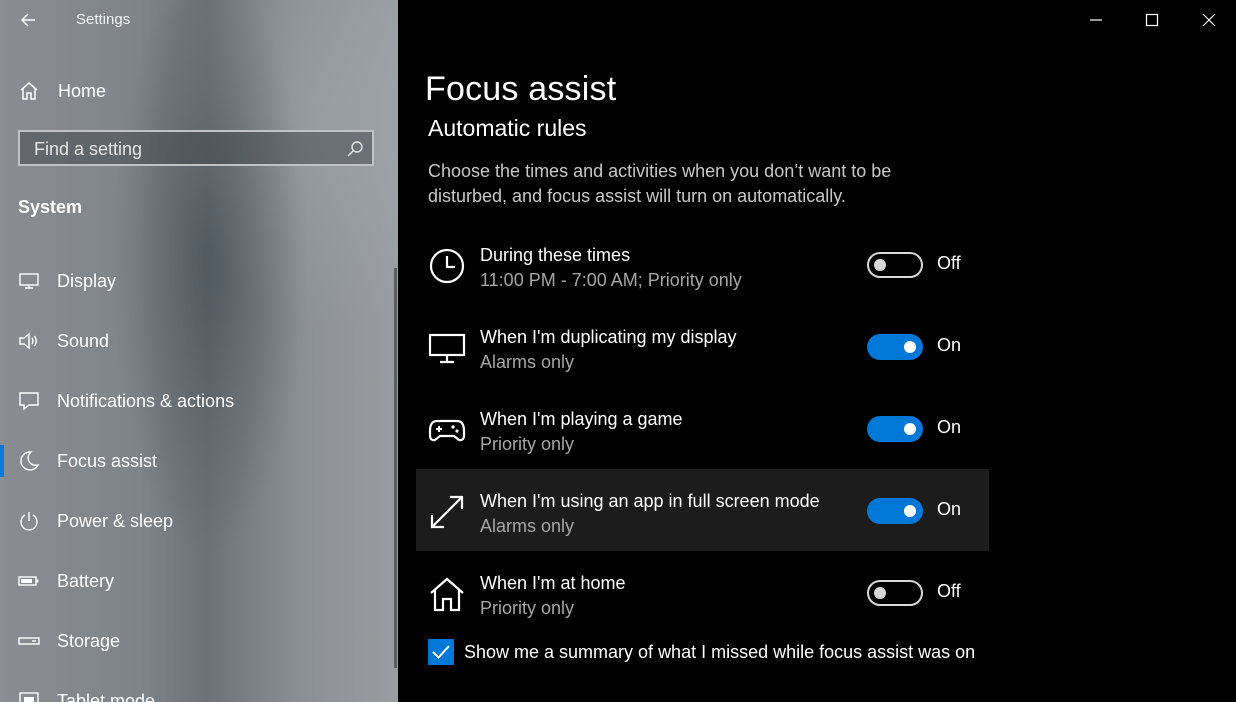 The height and width of the screenshot is (702, 1236). I want to click on sidebar-item-label: Notifications & actions, so click(146, 400).